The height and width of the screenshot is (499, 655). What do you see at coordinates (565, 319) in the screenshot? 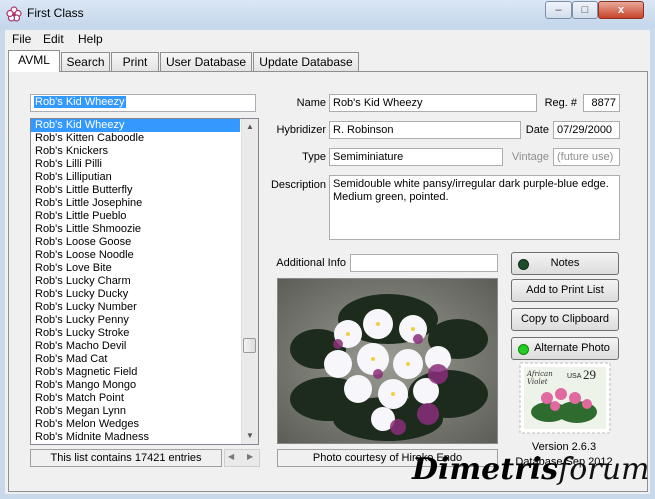
I see `copy-to-clipboard-button: Copy to Clipboard` at bounding box center [565, 319].